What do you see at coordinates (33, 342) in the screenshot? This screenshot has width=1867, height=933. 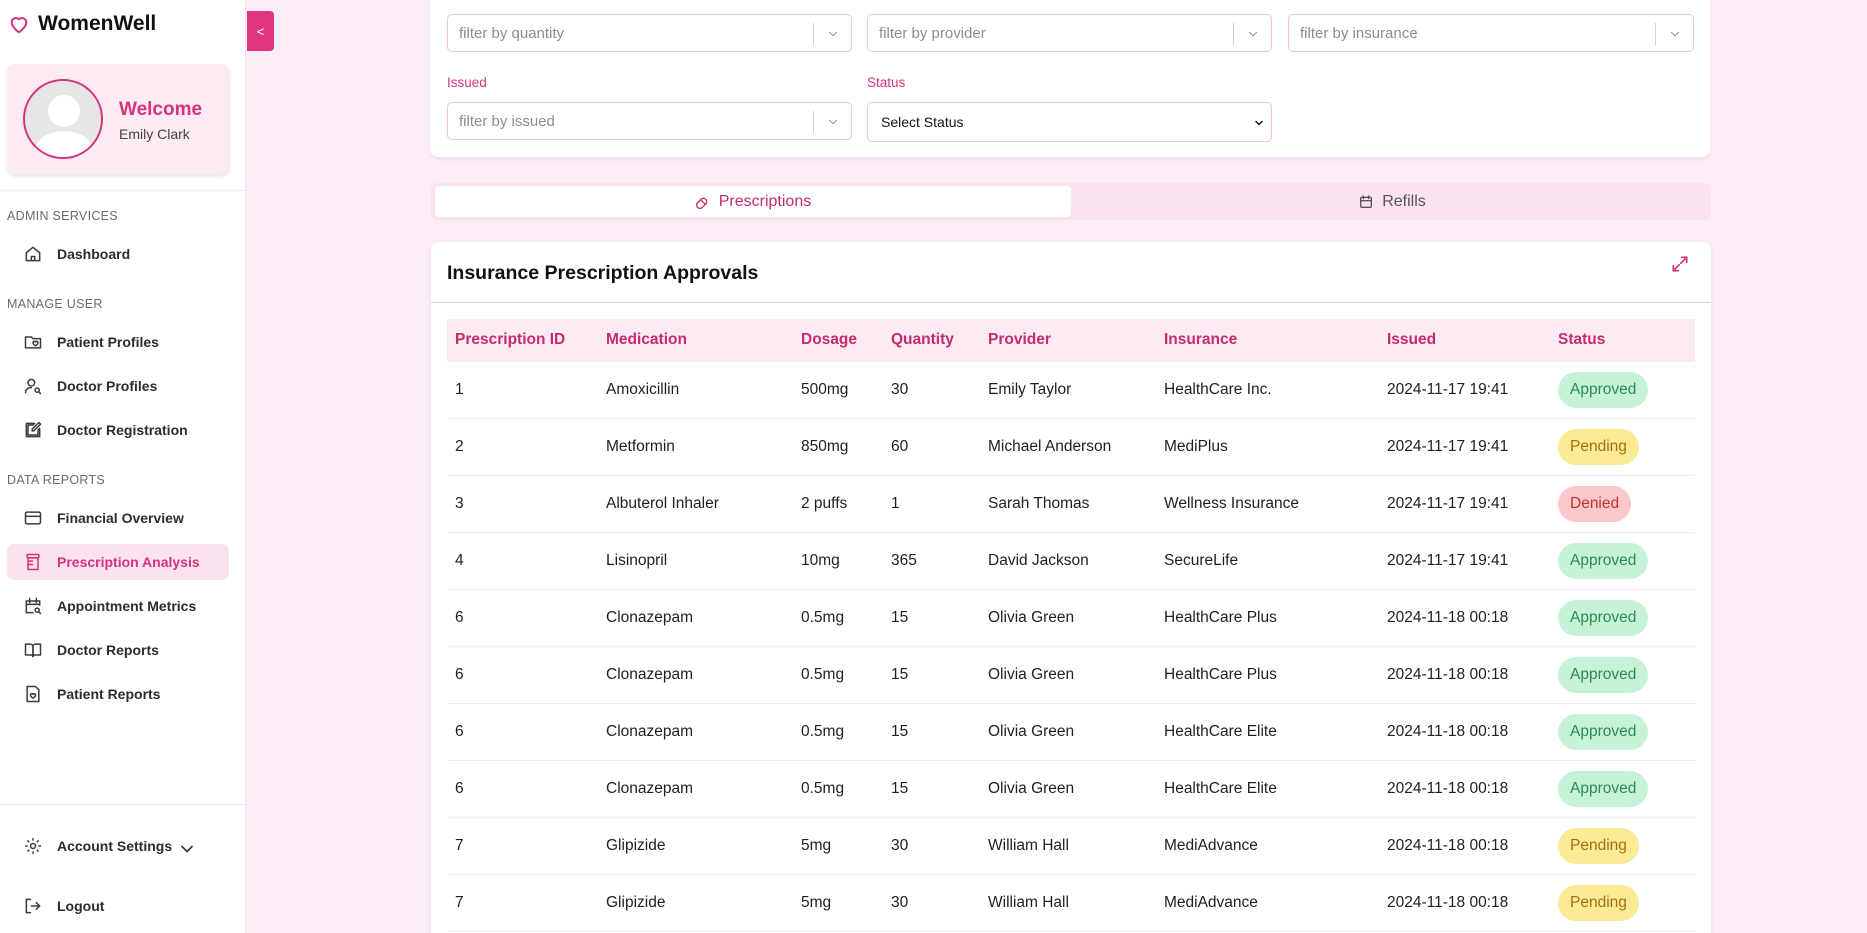 I see `folder-heart-icon` at bounding box center [33, 342].